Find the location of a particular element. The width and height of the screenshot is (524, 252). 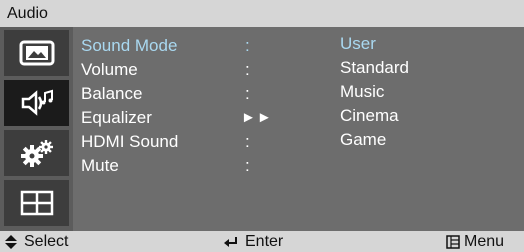

menu-row-label: Mute is located at coordinates (100, 165).